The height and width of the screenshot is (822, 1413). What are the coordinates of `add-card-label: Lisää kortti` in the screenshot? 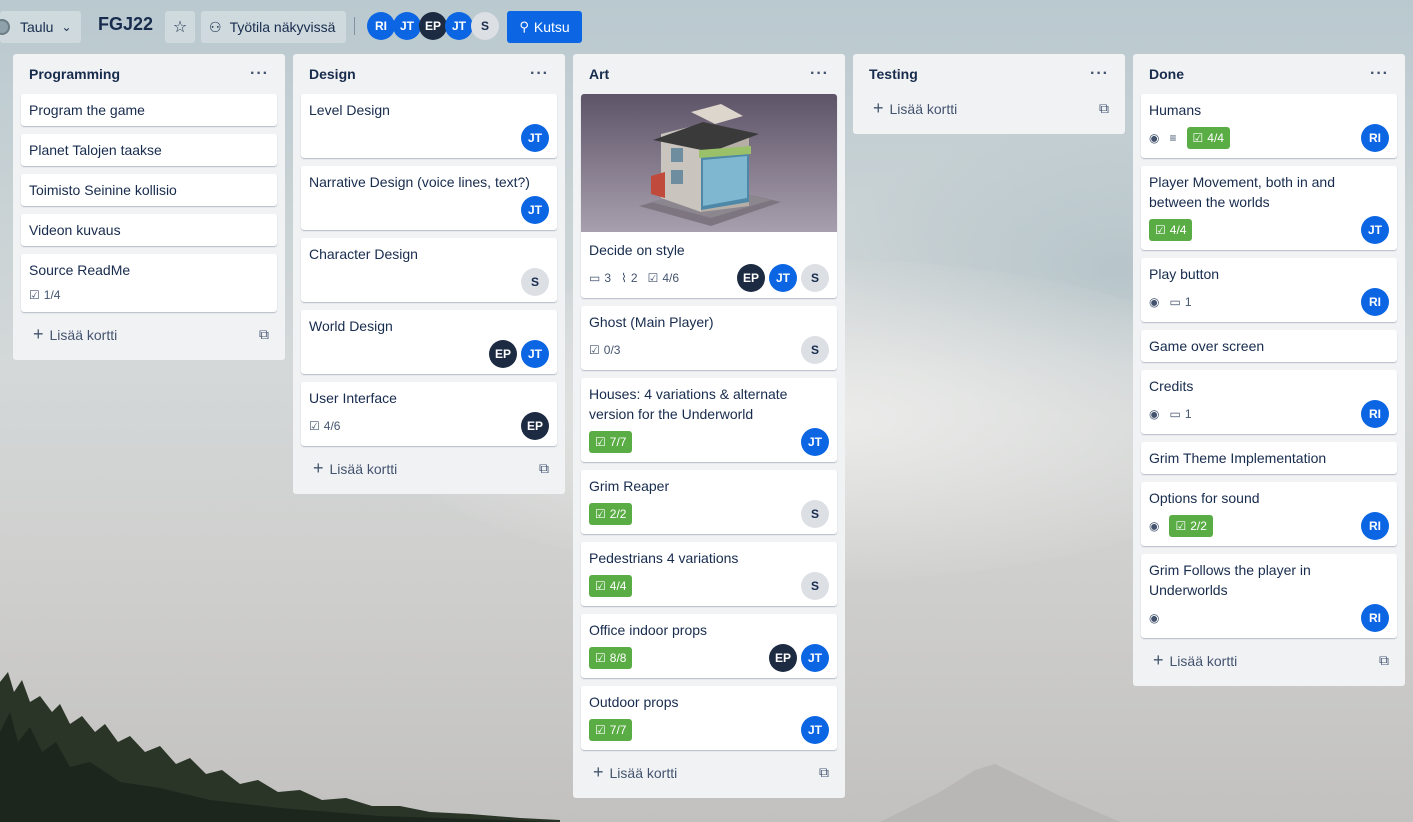 It's located at (923, 108).